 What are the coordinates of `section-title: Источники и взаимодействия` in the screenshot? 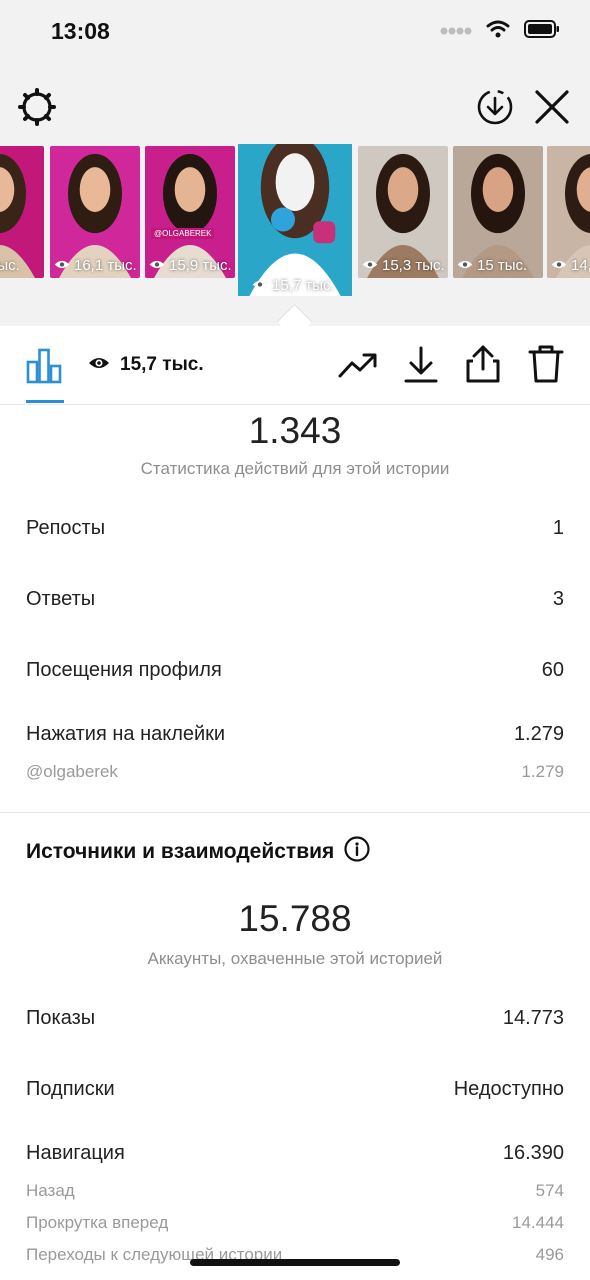 It's located at (180, 851).